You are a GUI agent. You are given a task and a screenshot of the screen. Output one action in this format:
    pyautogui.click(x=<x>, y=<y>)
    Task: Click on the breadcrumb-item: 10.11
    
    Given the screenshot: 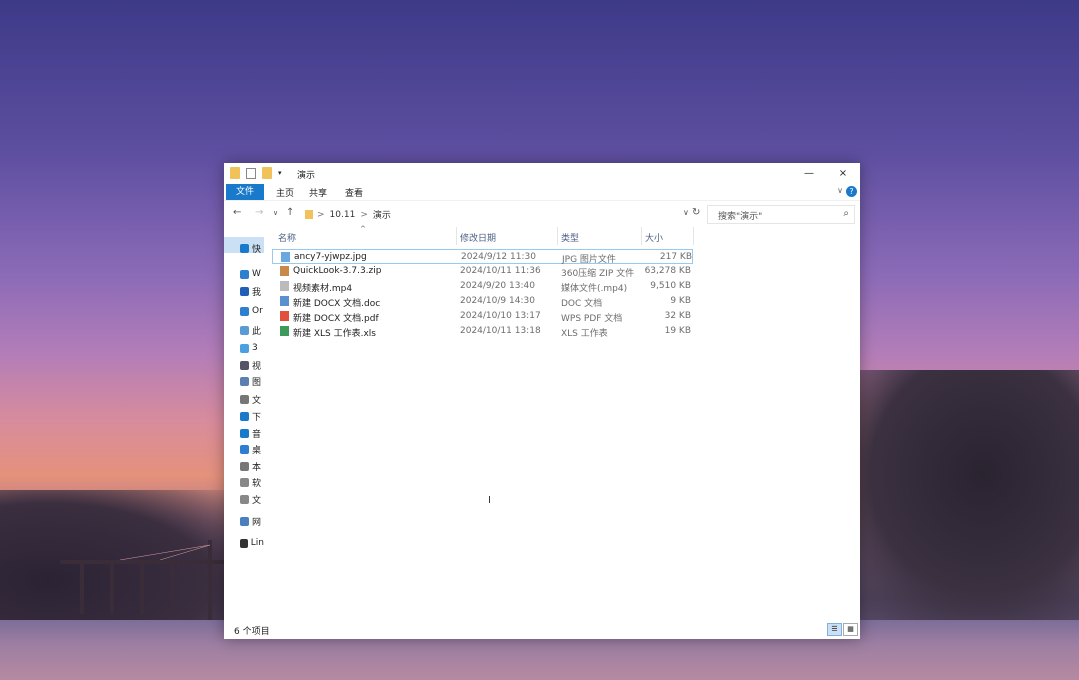 What is the action you would take?
    pyautogui.click(x=343, y=215)
    